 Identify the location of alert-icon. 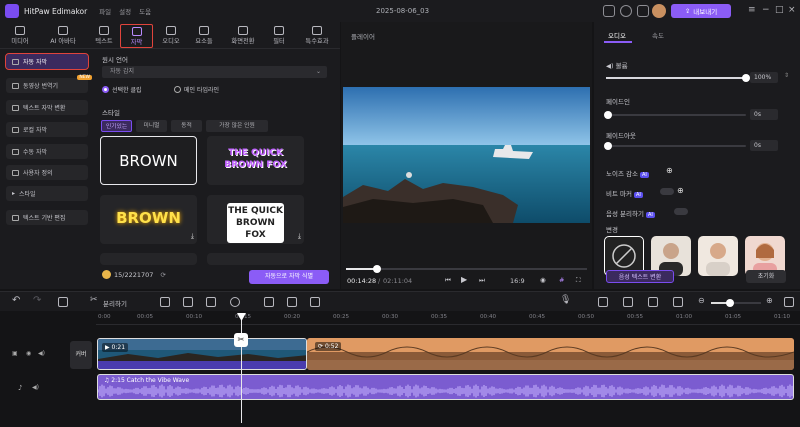
(626, 11).